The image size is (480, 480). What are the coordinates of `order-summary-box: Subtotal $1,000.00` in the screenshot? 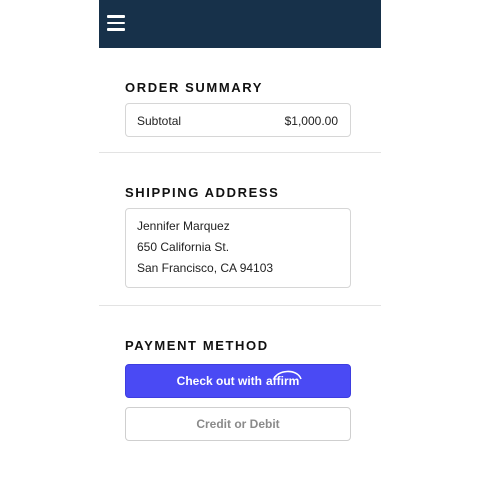 It's located at (238, 120).